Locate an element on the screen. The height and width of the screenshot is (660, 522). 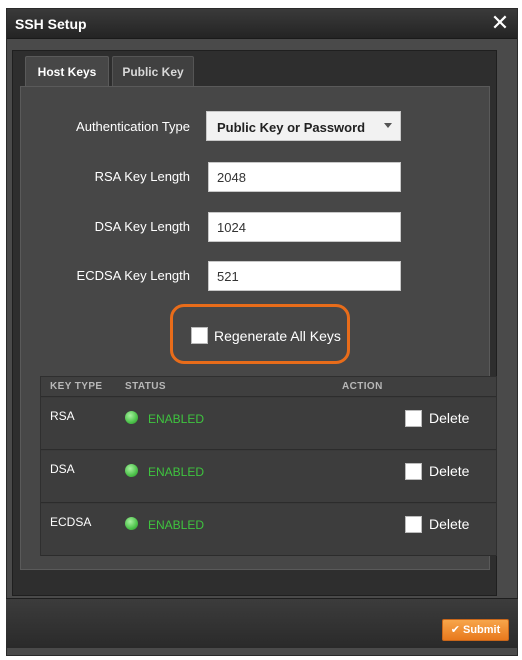
dsa-key-length-input is located at coordinates (304, 227).